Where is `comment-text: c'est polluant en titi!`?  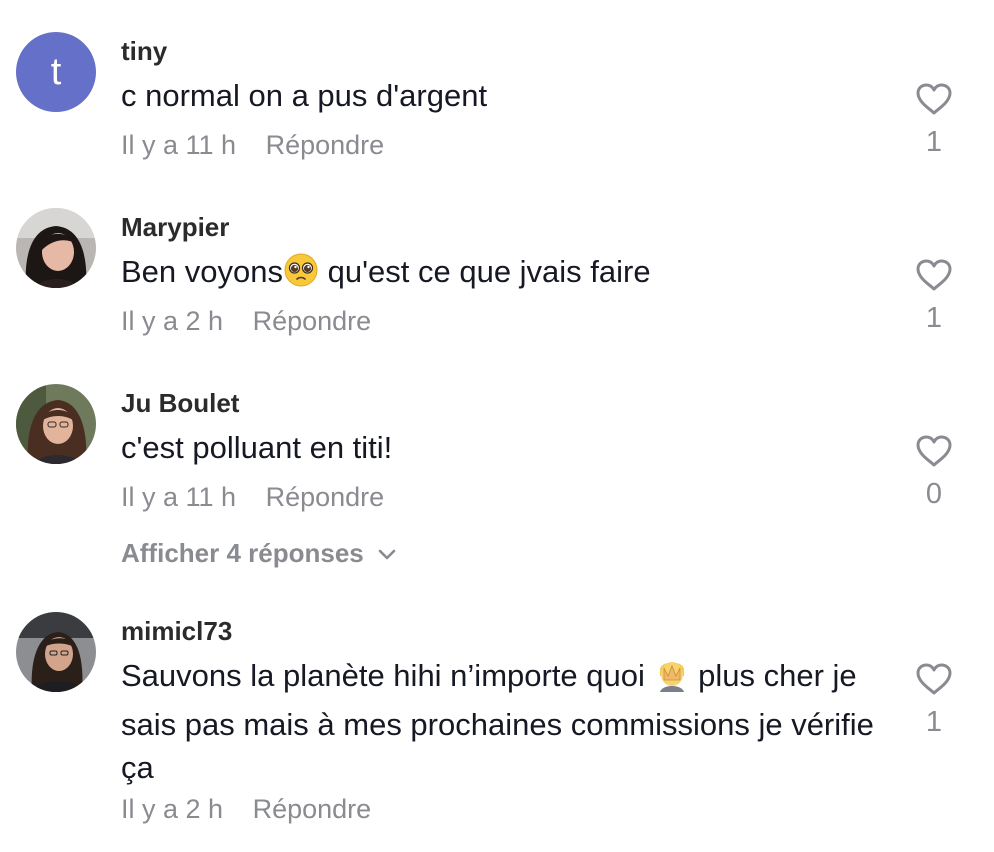
comment-text: c'est polluant en titi! is located at coordinates (257, 447).